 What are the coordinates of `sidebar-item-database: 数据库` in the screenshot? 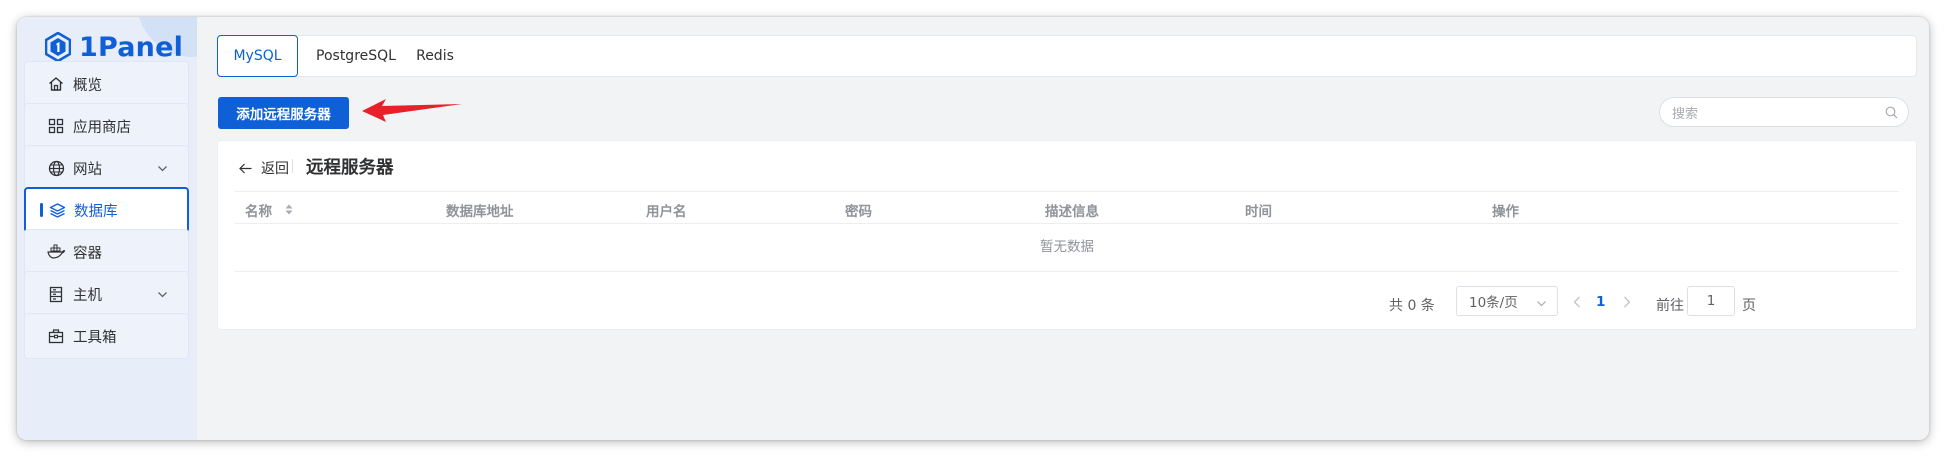 It's located at (106, 210).